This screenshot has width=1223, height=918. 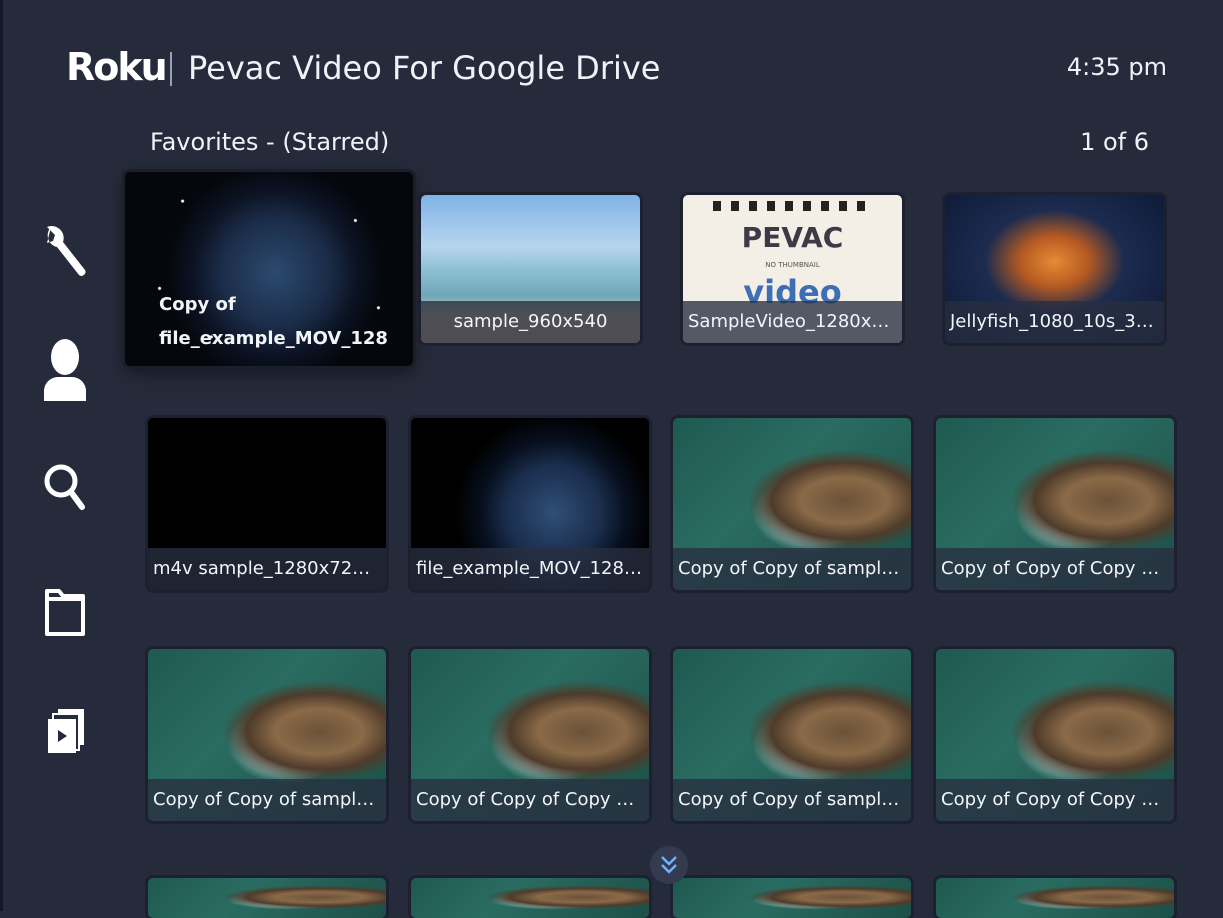 I want to click on film-strip-icon, so click(x=792, y=206).